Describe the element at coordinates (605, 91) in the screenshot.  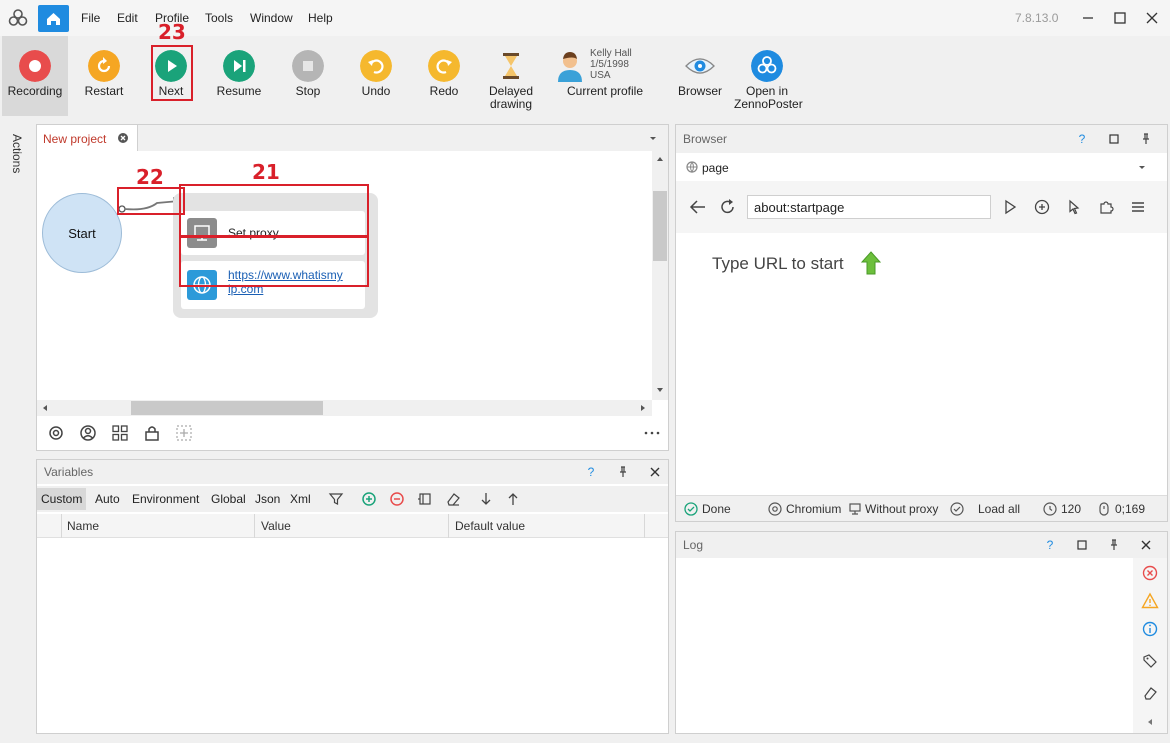
I see `current-profile-label: Current profile` at that location.